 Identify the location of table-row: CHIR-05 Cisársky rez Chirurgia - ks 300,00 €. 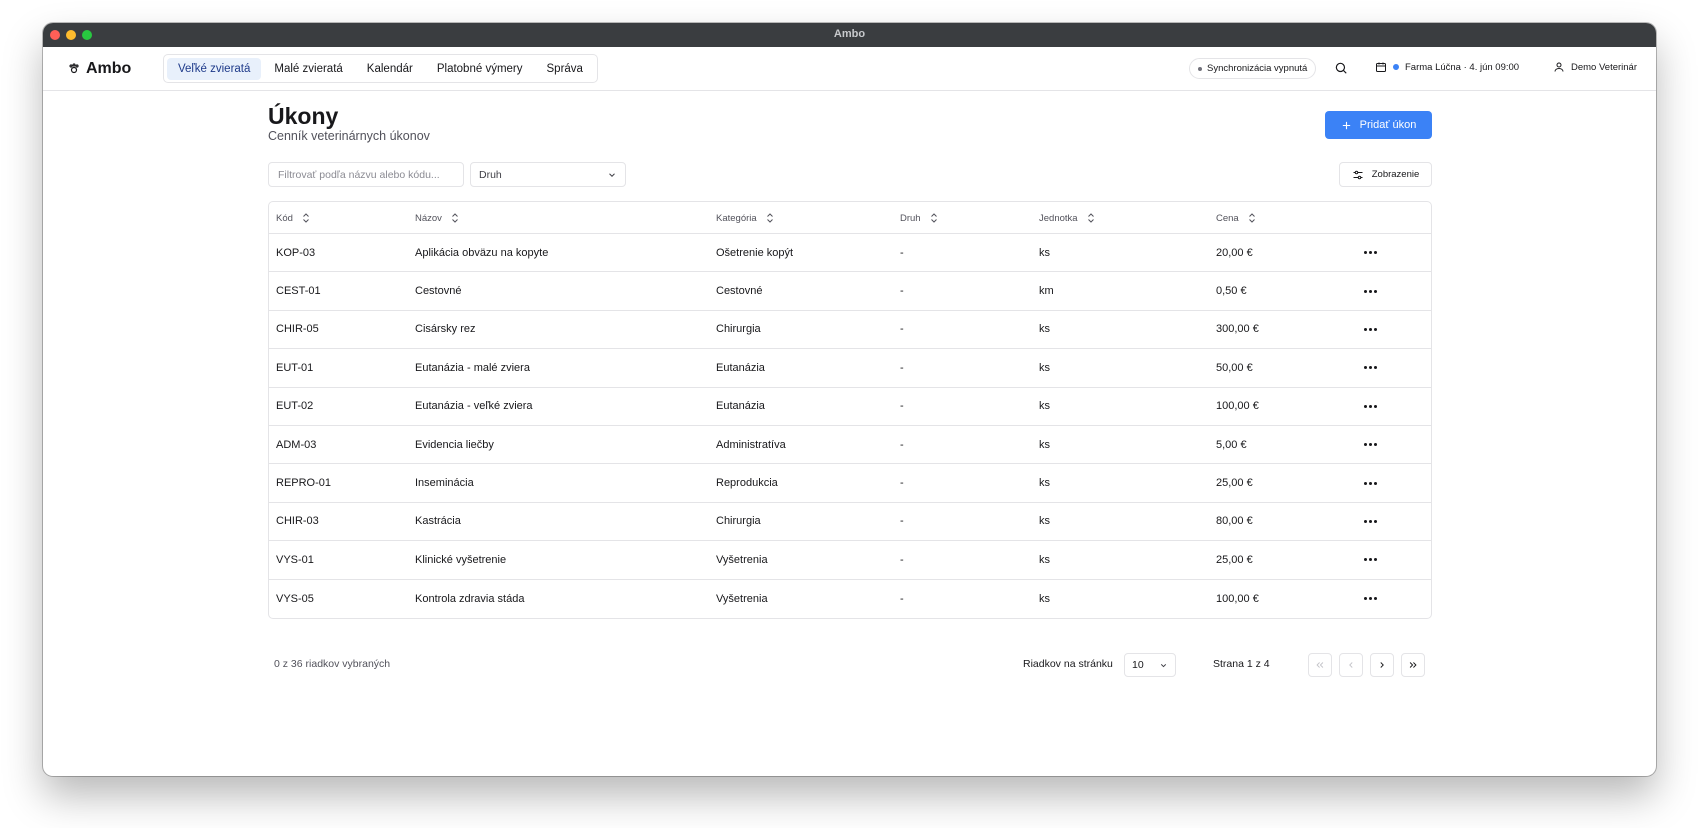
(850, 330).